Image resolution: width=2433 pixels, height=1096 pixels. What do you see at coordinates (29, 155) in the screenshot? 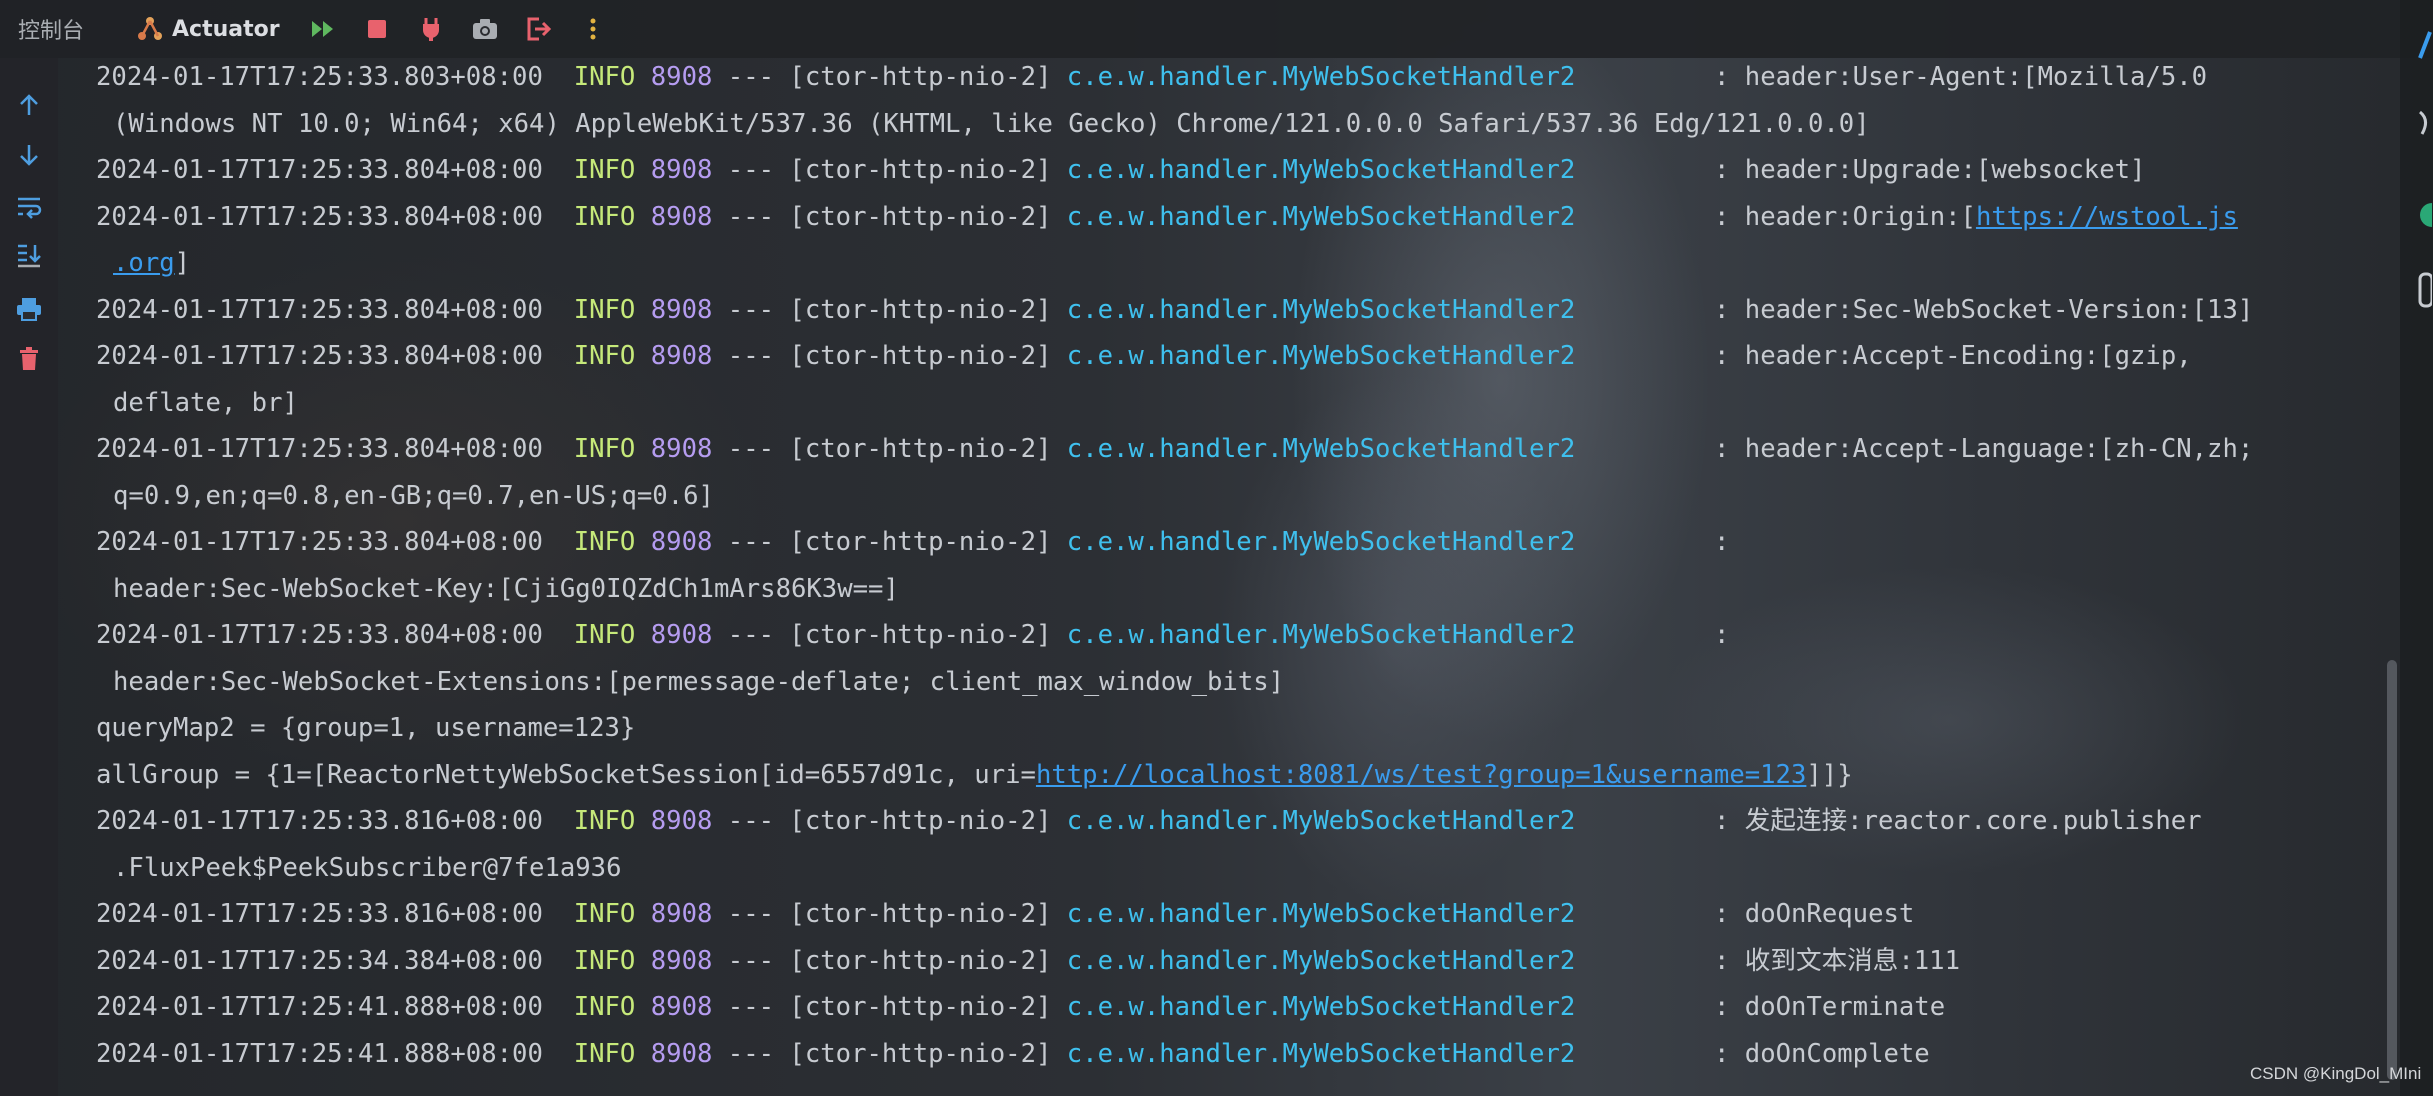
I see `arrow-down-icon` at bounding box center [29, 155].